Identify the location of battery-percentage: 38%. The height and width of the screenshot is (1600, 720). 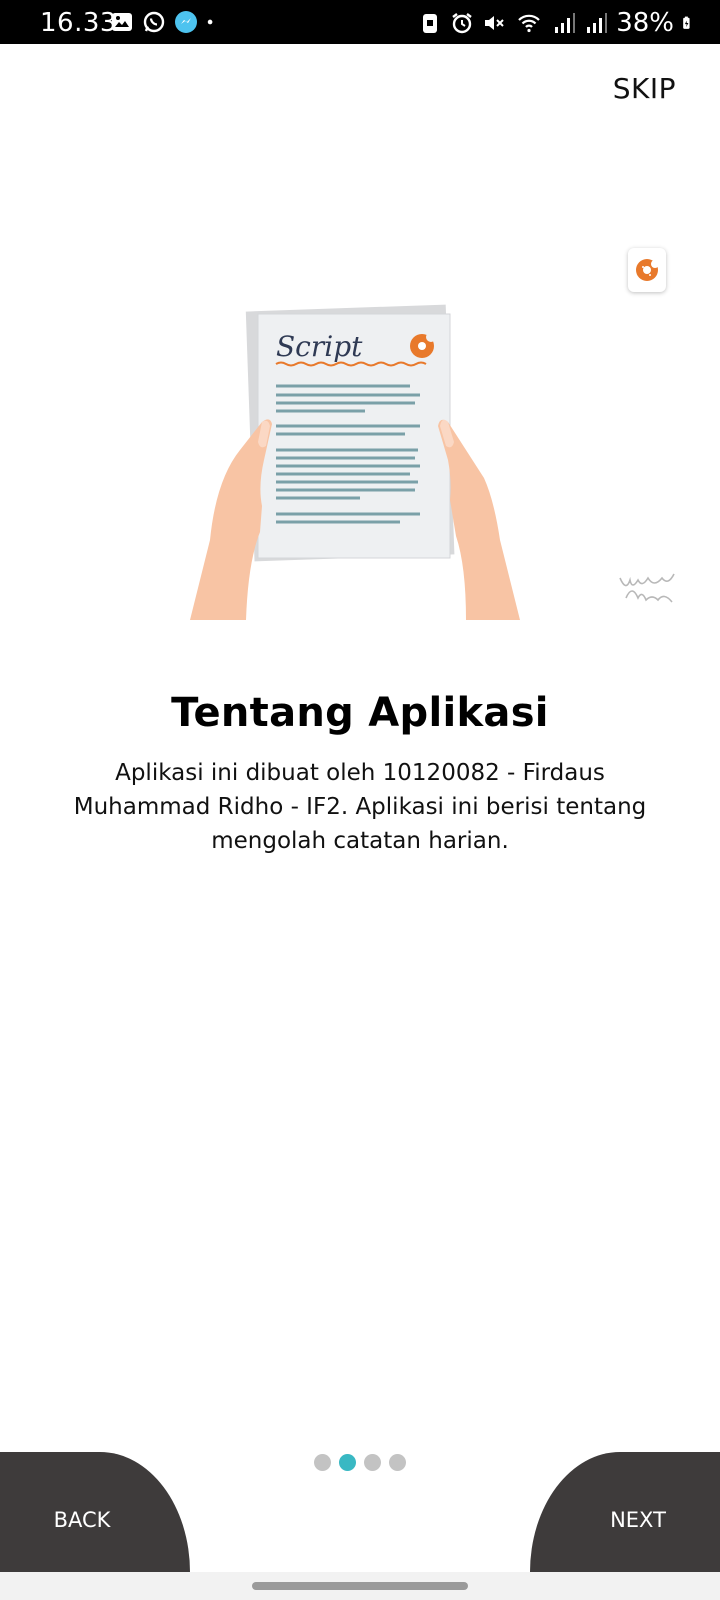
(645, 23).